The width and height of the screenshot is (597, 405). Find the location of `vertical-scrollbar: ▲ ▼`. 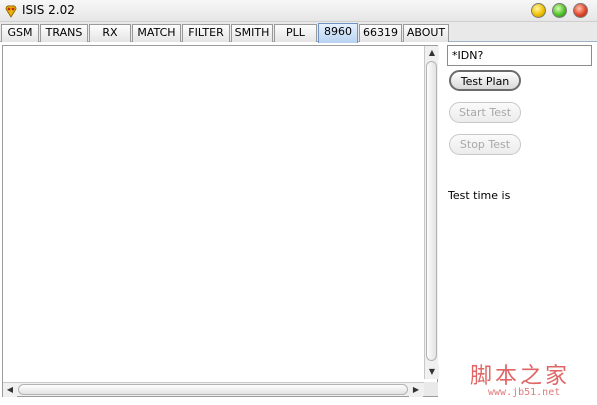

vertical-scrollbar: ▲ ▼ is located at coordinates (431, 212).